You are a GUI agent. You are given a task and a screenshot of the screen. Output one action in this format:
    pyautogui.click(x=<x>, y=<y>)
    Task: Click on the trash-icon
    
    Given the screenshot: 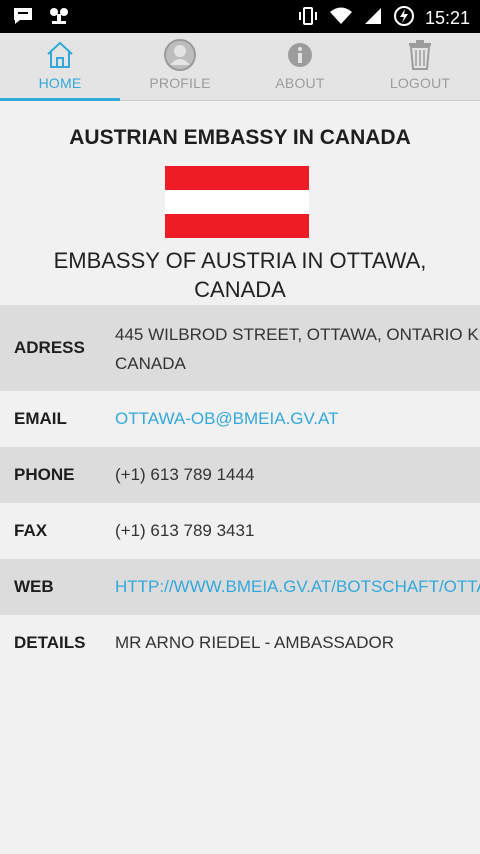 What is the action you would take?
    pyautogui.click(x=420, y=55)
    